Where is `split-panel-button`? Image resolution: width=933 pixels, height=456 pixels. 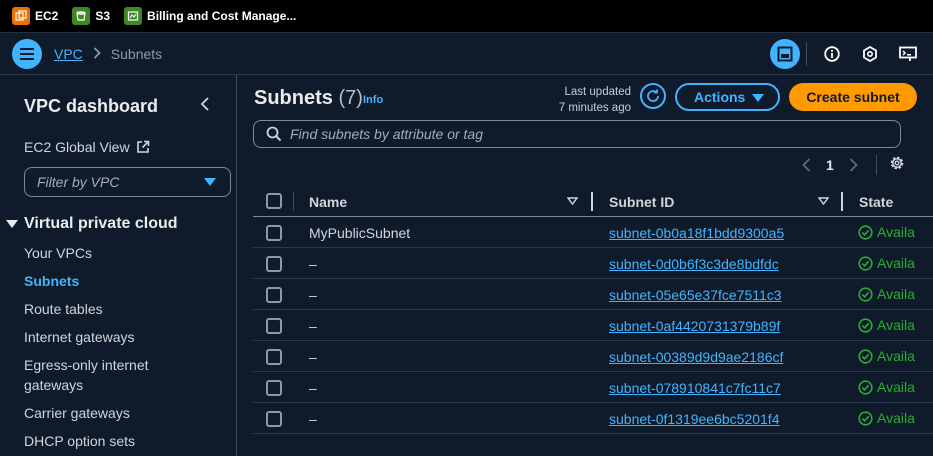 split-panel-button is located at coordinates (785, 54).